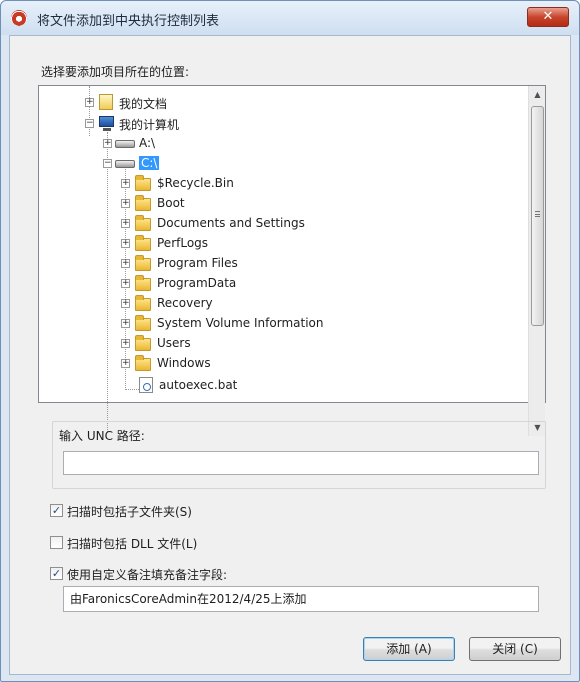 The width and height of the screenshot is (580, 682). Describe the element at coordinates (189, 144) in the screenshot. I see `tree-item-drive-a: + A:\` at that location.